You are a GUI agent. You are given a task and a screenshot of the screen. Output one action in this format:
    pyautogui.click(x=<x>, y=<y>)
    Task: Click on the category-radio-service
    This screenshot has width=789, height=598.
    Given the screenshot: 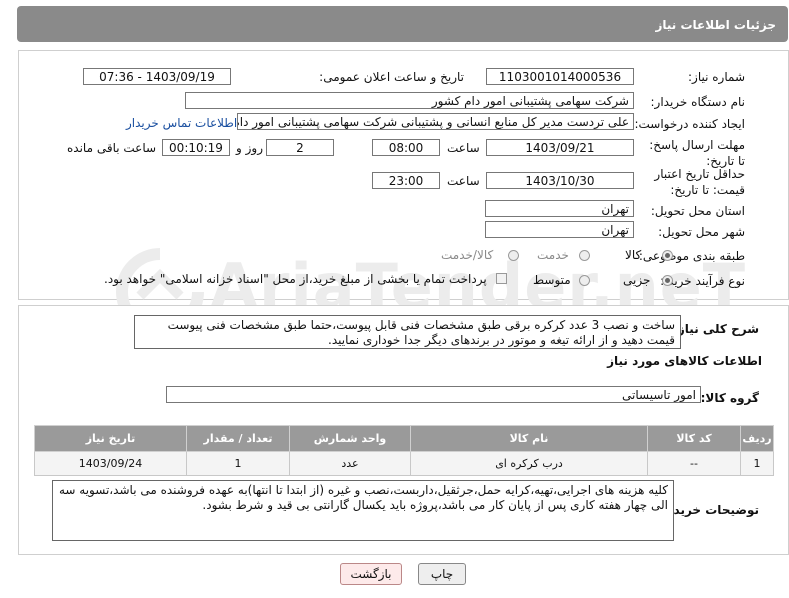 What is the action you would take?
    pyautogui.click(x=584, y=255)
    